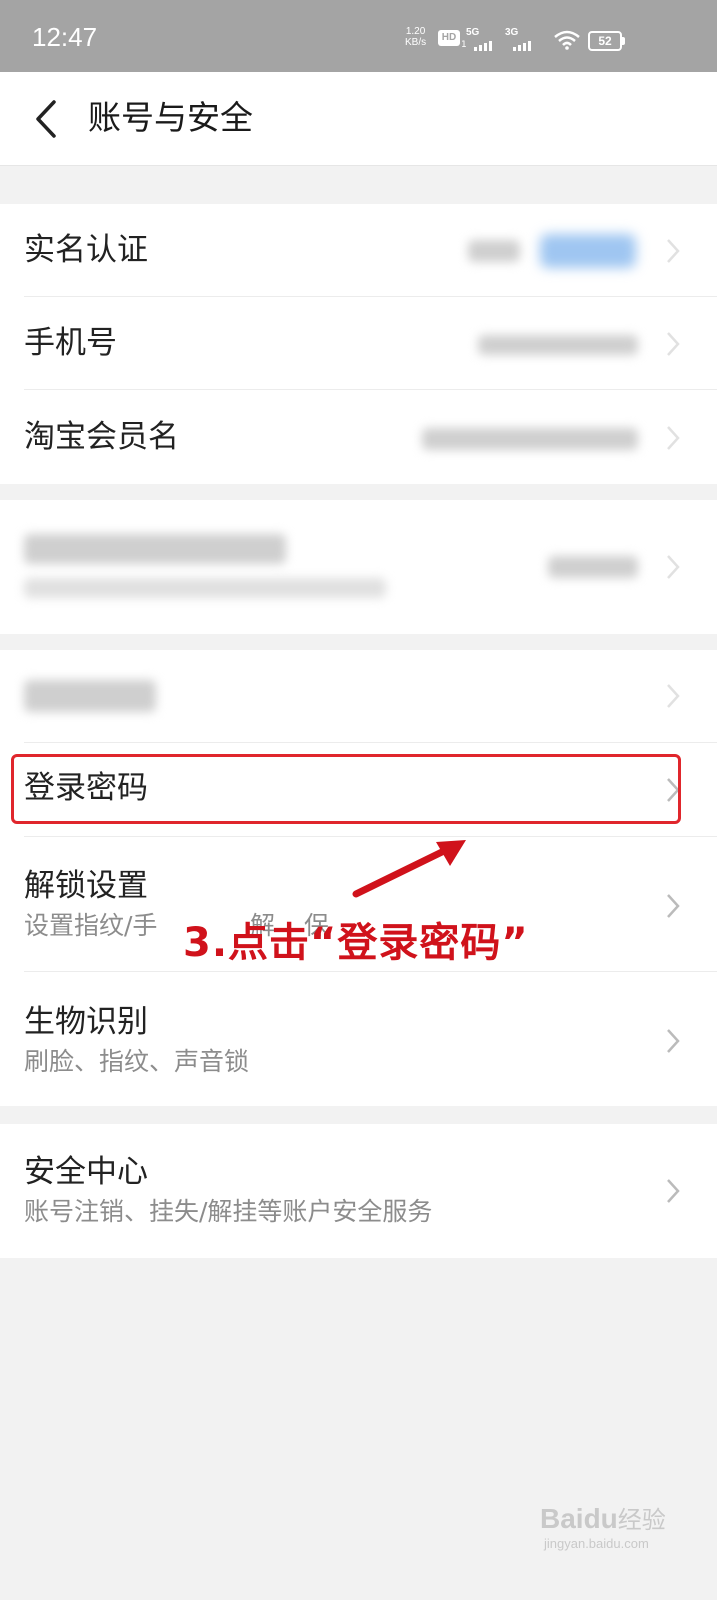 Image resolution: width=717 pixels, height=1600 pixels. I want to click on net-speed-unit: KB/s, so click(416, 42).